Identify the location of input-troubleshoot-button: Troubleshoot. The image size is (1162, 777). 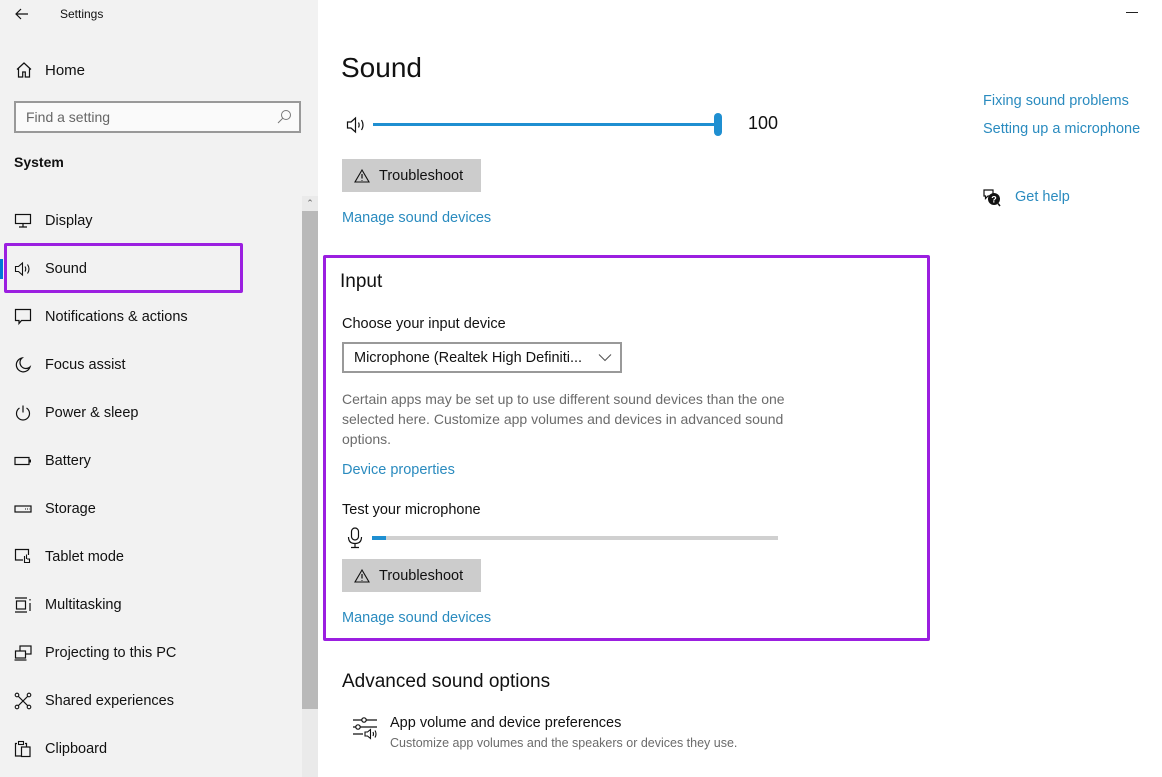
(411, 575).